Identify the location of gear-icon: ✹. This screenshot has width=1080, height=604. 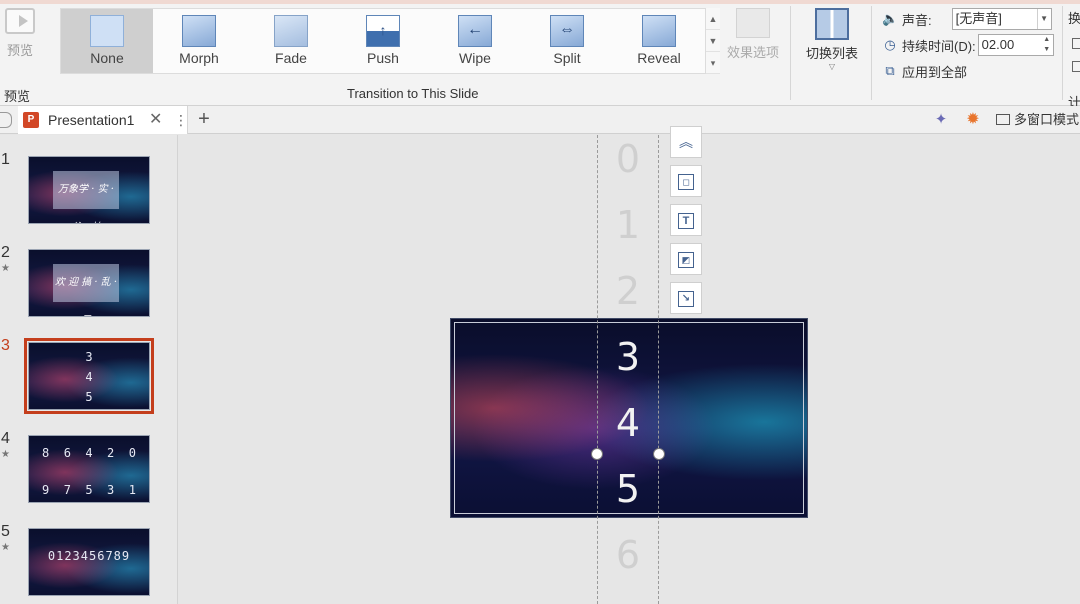
(973, 120).